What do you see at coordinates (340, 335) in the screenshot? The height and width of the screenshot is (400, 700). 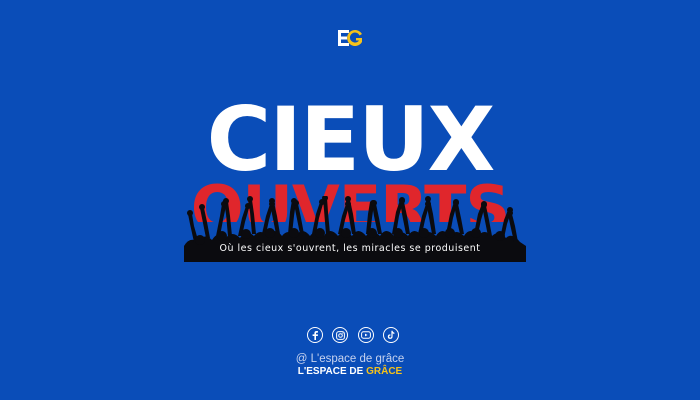 I see `instagram-icon` at bounding box center [340, 335].